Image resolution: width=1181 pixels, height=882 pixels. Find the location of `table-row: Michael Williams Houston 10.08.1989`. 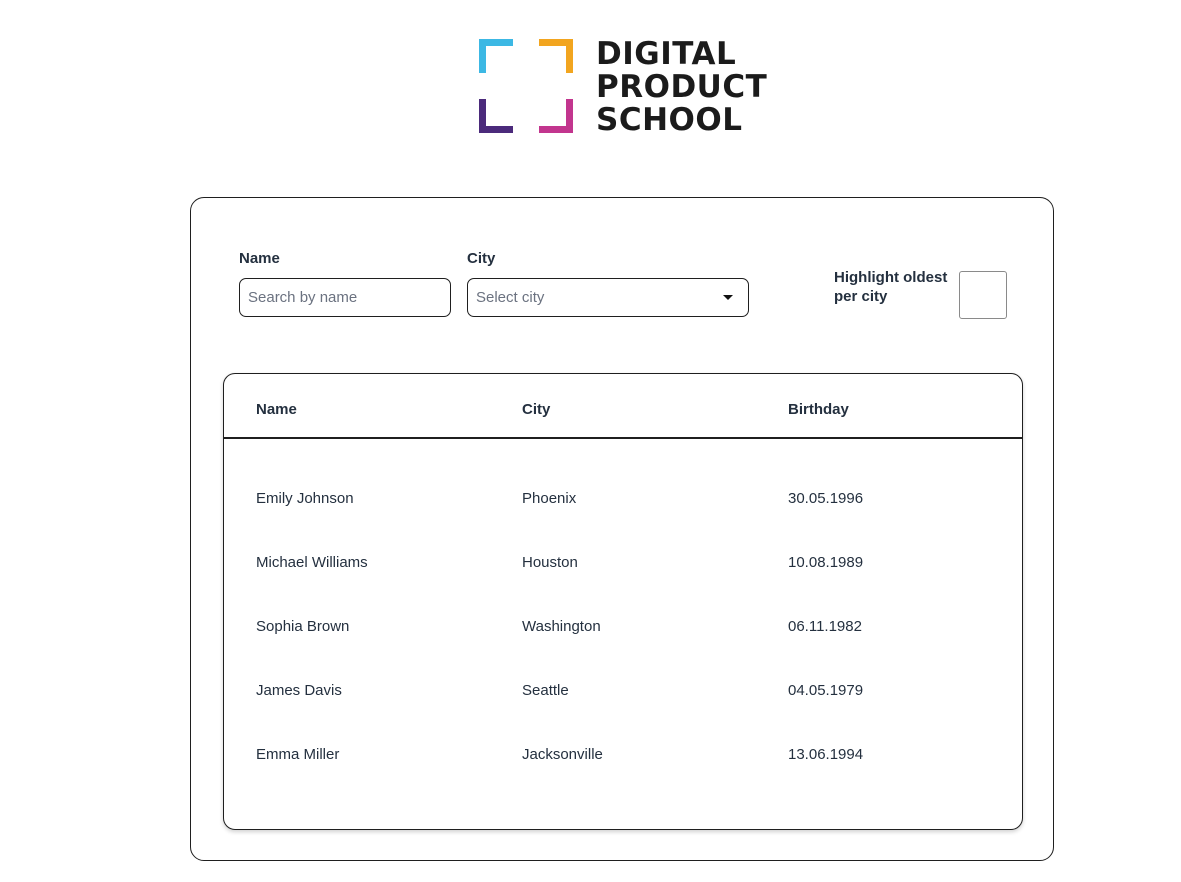

table-row: Michael Williams Houston 10.08.1989 is located at coordinates (623, 586).